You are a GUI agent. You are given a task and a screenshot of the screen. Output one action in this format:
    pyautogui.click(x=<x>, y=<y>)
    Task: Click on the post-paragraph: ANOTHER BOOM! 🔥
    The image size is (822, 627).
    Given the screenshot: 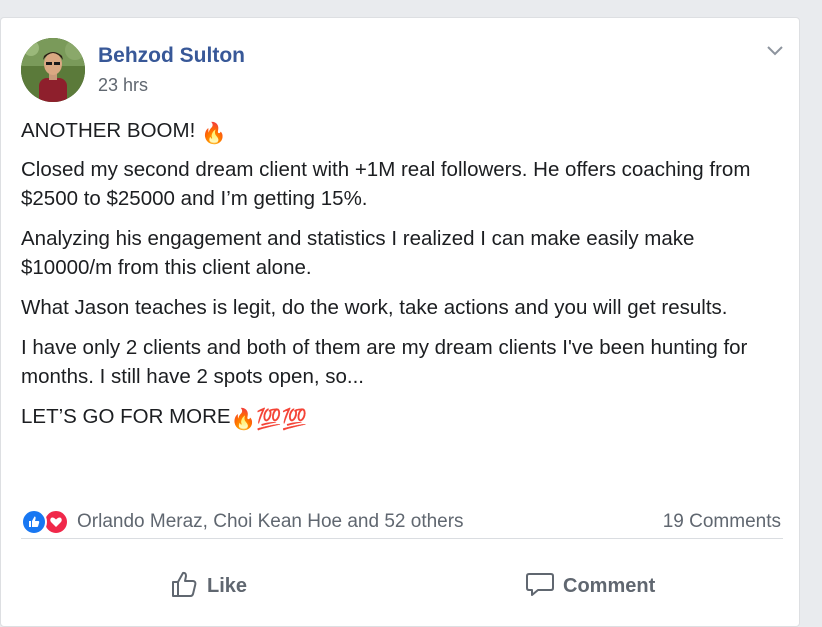 What is the action you would take?
    pyautogui.click(x=406, y=132)
    